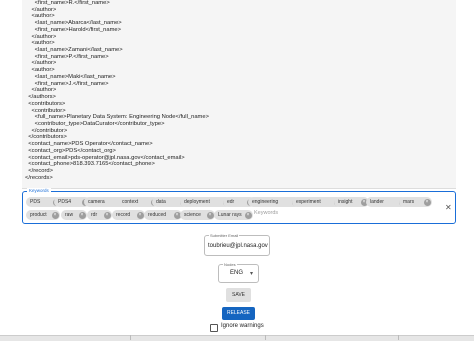 This screenshot has height=341, width=474. I want to click on release-button: RELEASE, so click(238, 313).